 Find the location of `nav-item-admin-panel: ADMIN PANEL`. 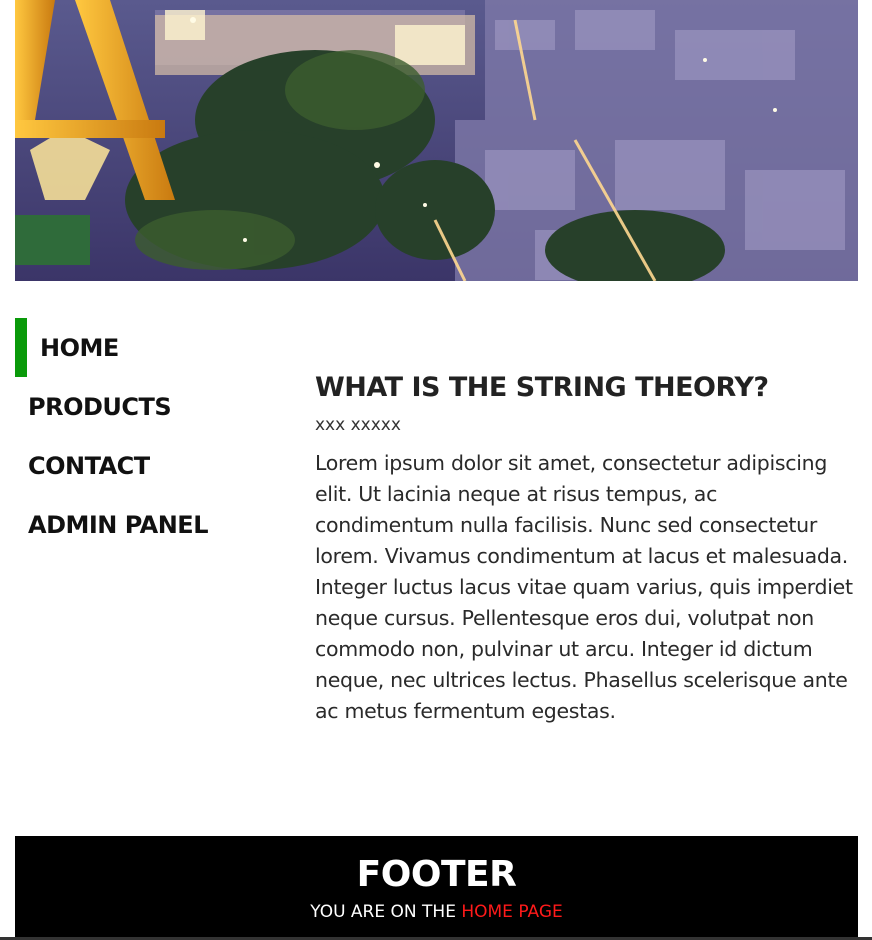

nav-item-admin-panel: ADMIN PANEL is located at coordinates (145, 524).